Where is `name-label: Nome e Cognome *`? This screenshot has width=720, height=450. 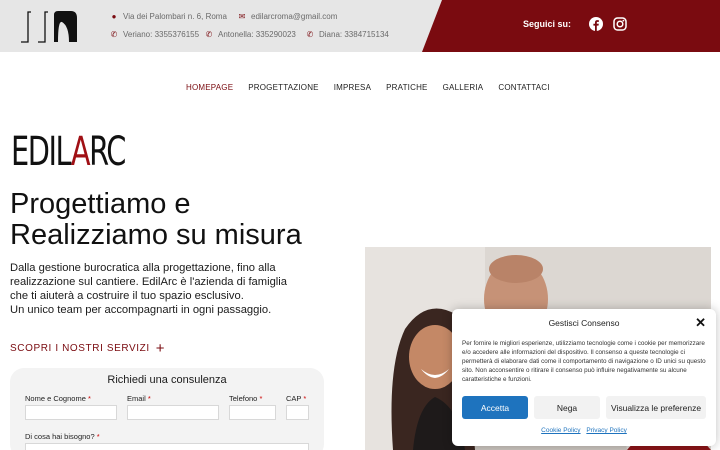
name-label: Nome e Cognome * is located at coordinates (58, 398).